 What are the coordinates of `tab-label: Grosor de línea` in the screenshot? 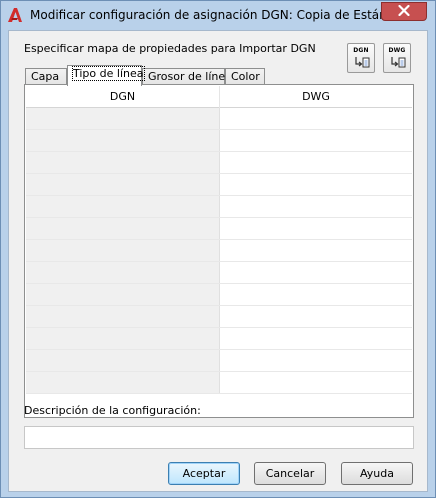 It's located at (190, 76).